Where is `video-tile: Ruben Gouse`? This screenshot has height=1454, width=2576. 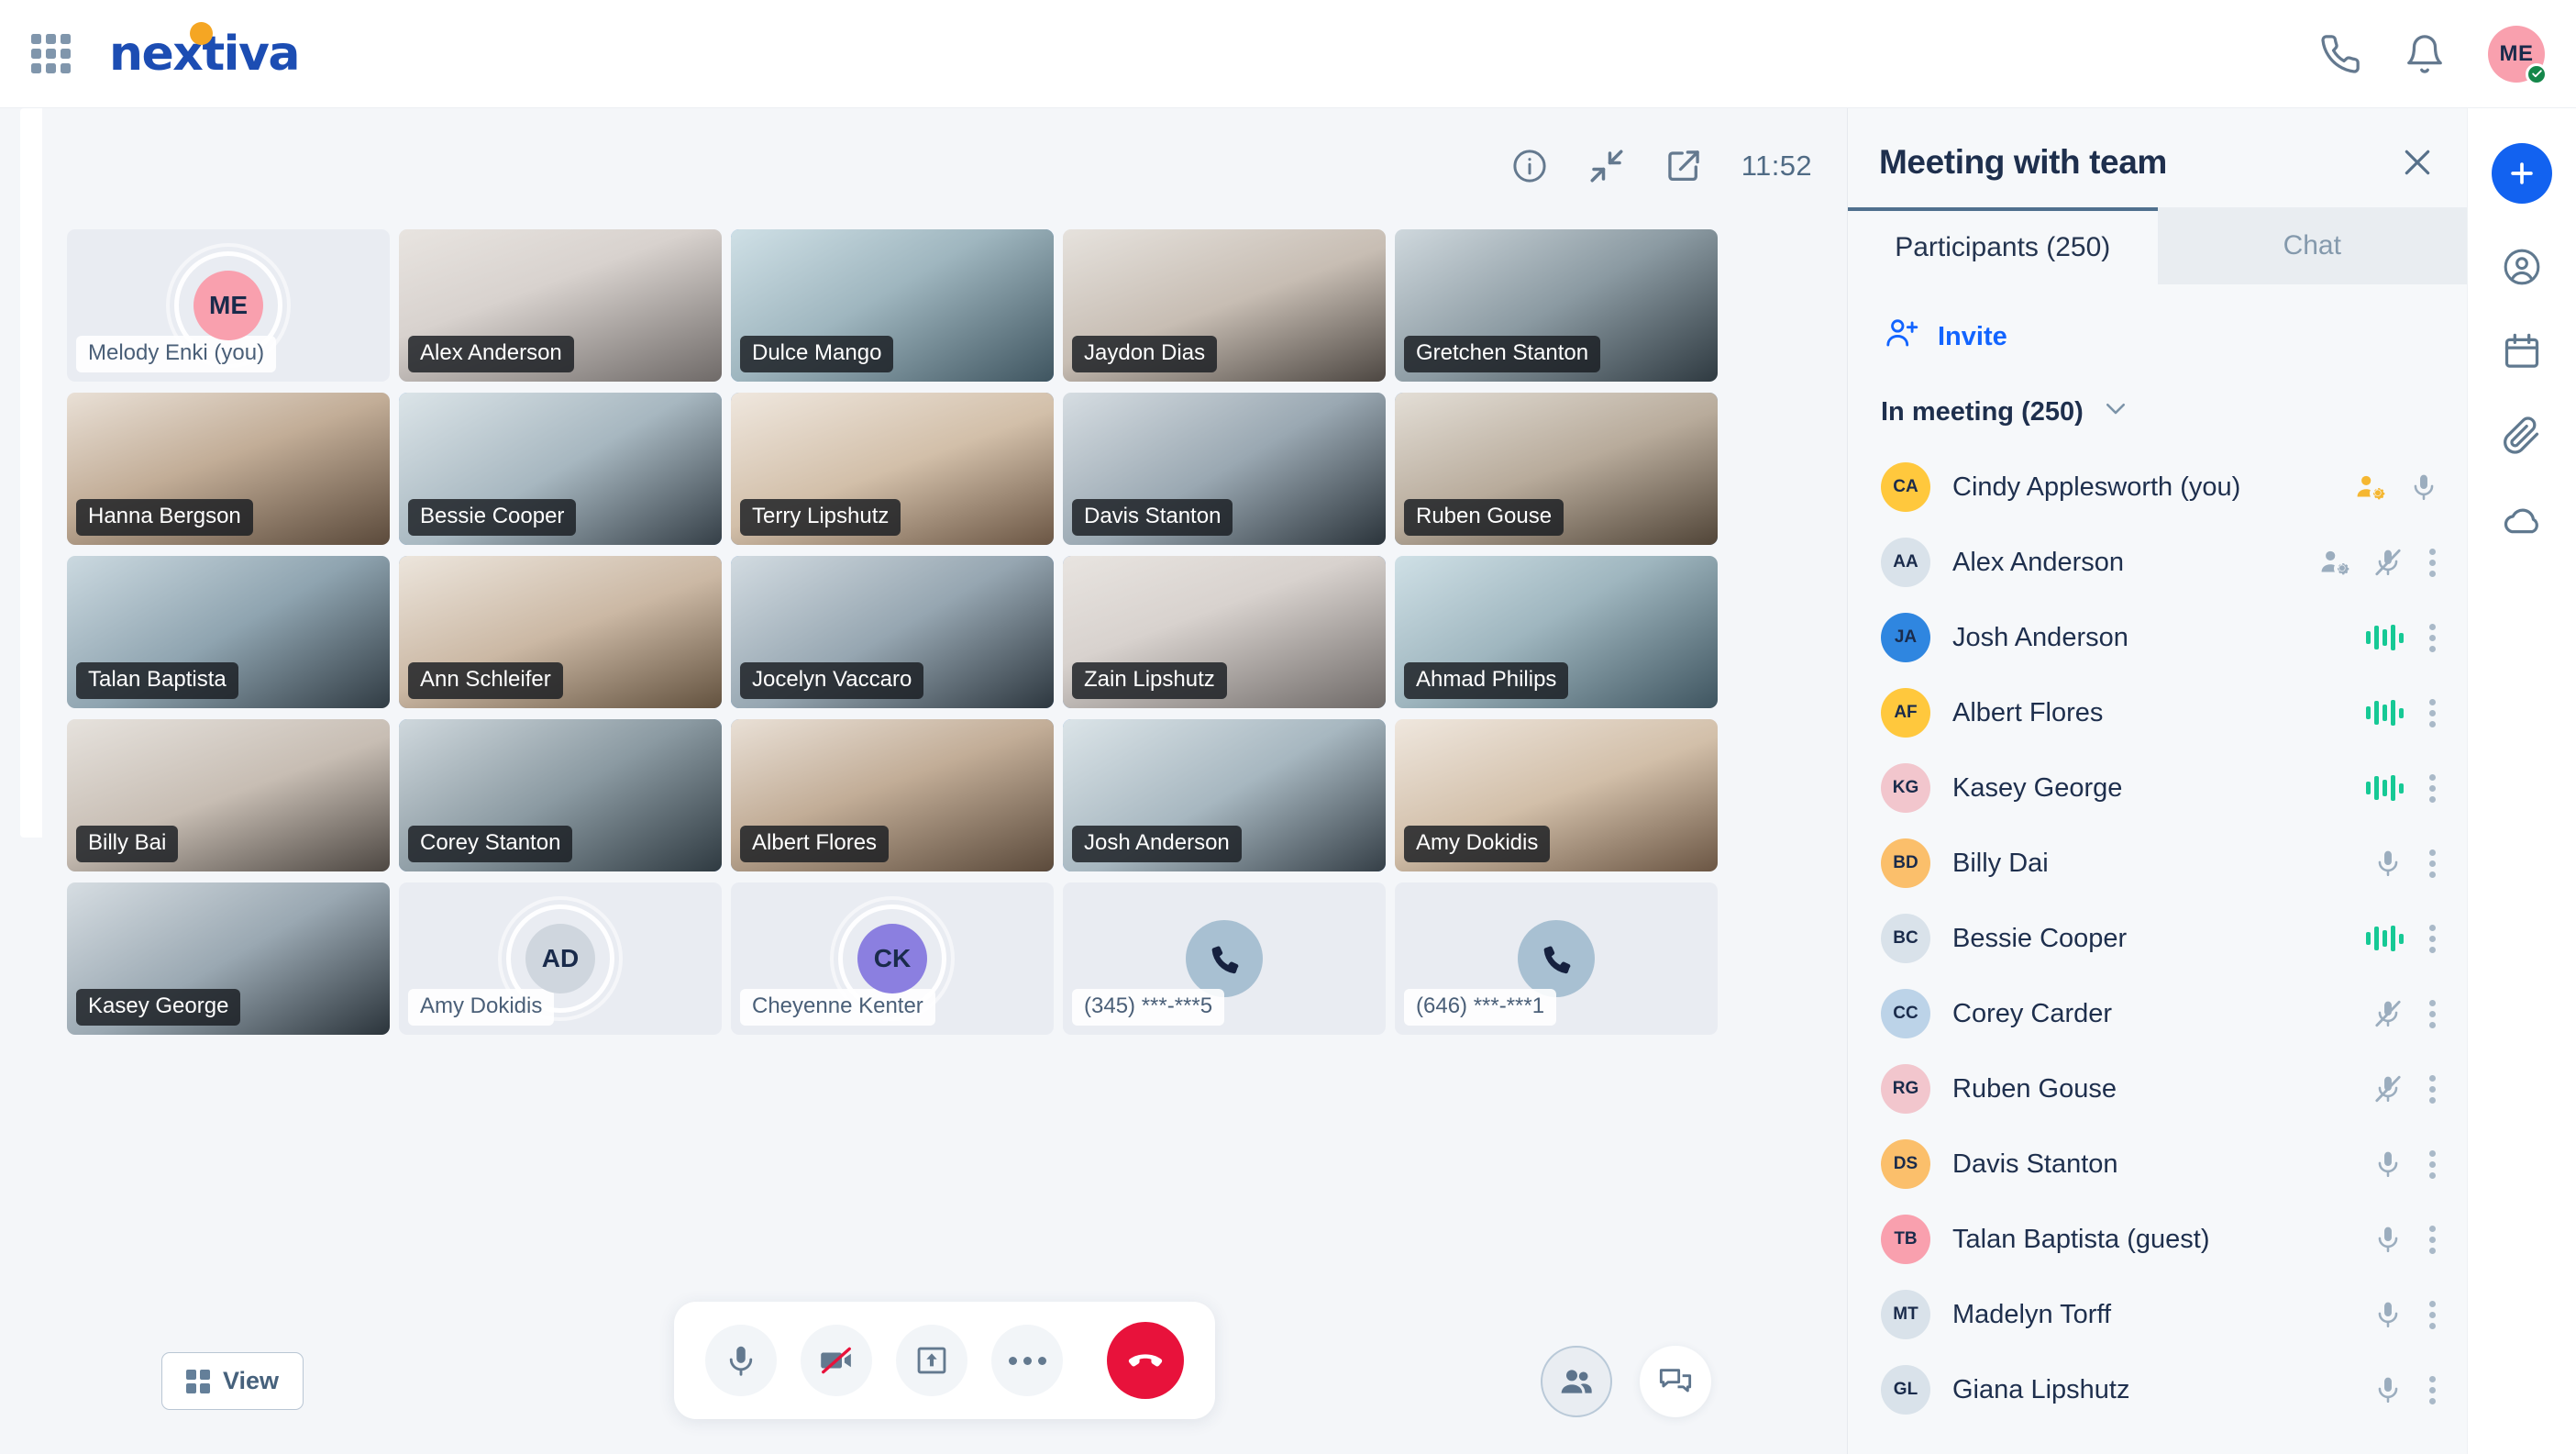
video-tile: Ruben Gouse is located at coordinates (1556, 469).